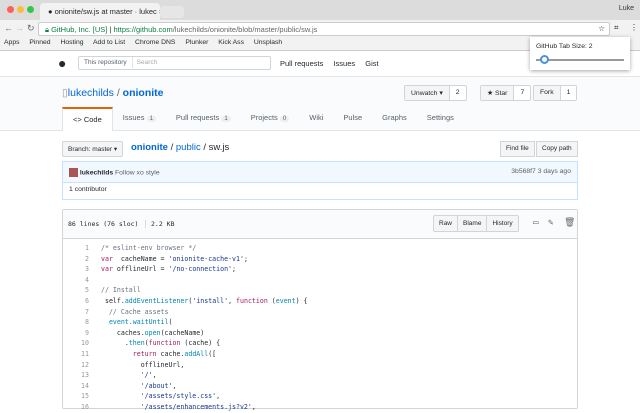  Describe the element at coordinates (320, 280) in the screenshot. I see `code-line: 4` at that location.